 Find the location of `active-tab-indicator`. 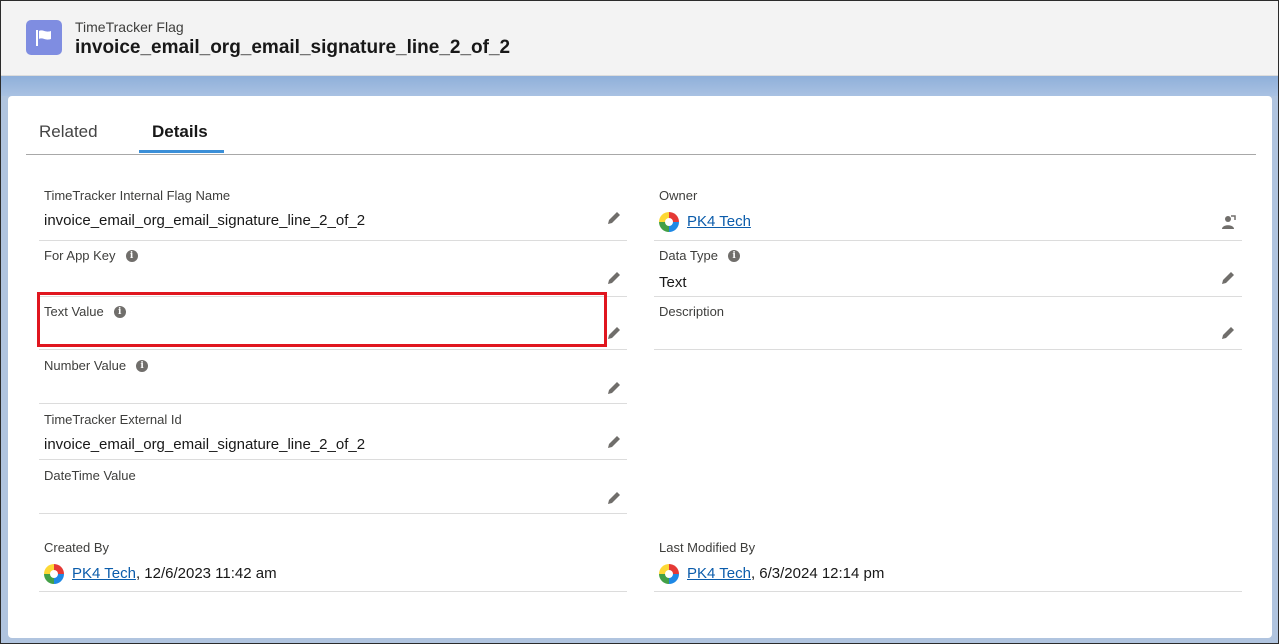

active-tab-indicator is located at coordinates (181, 151).